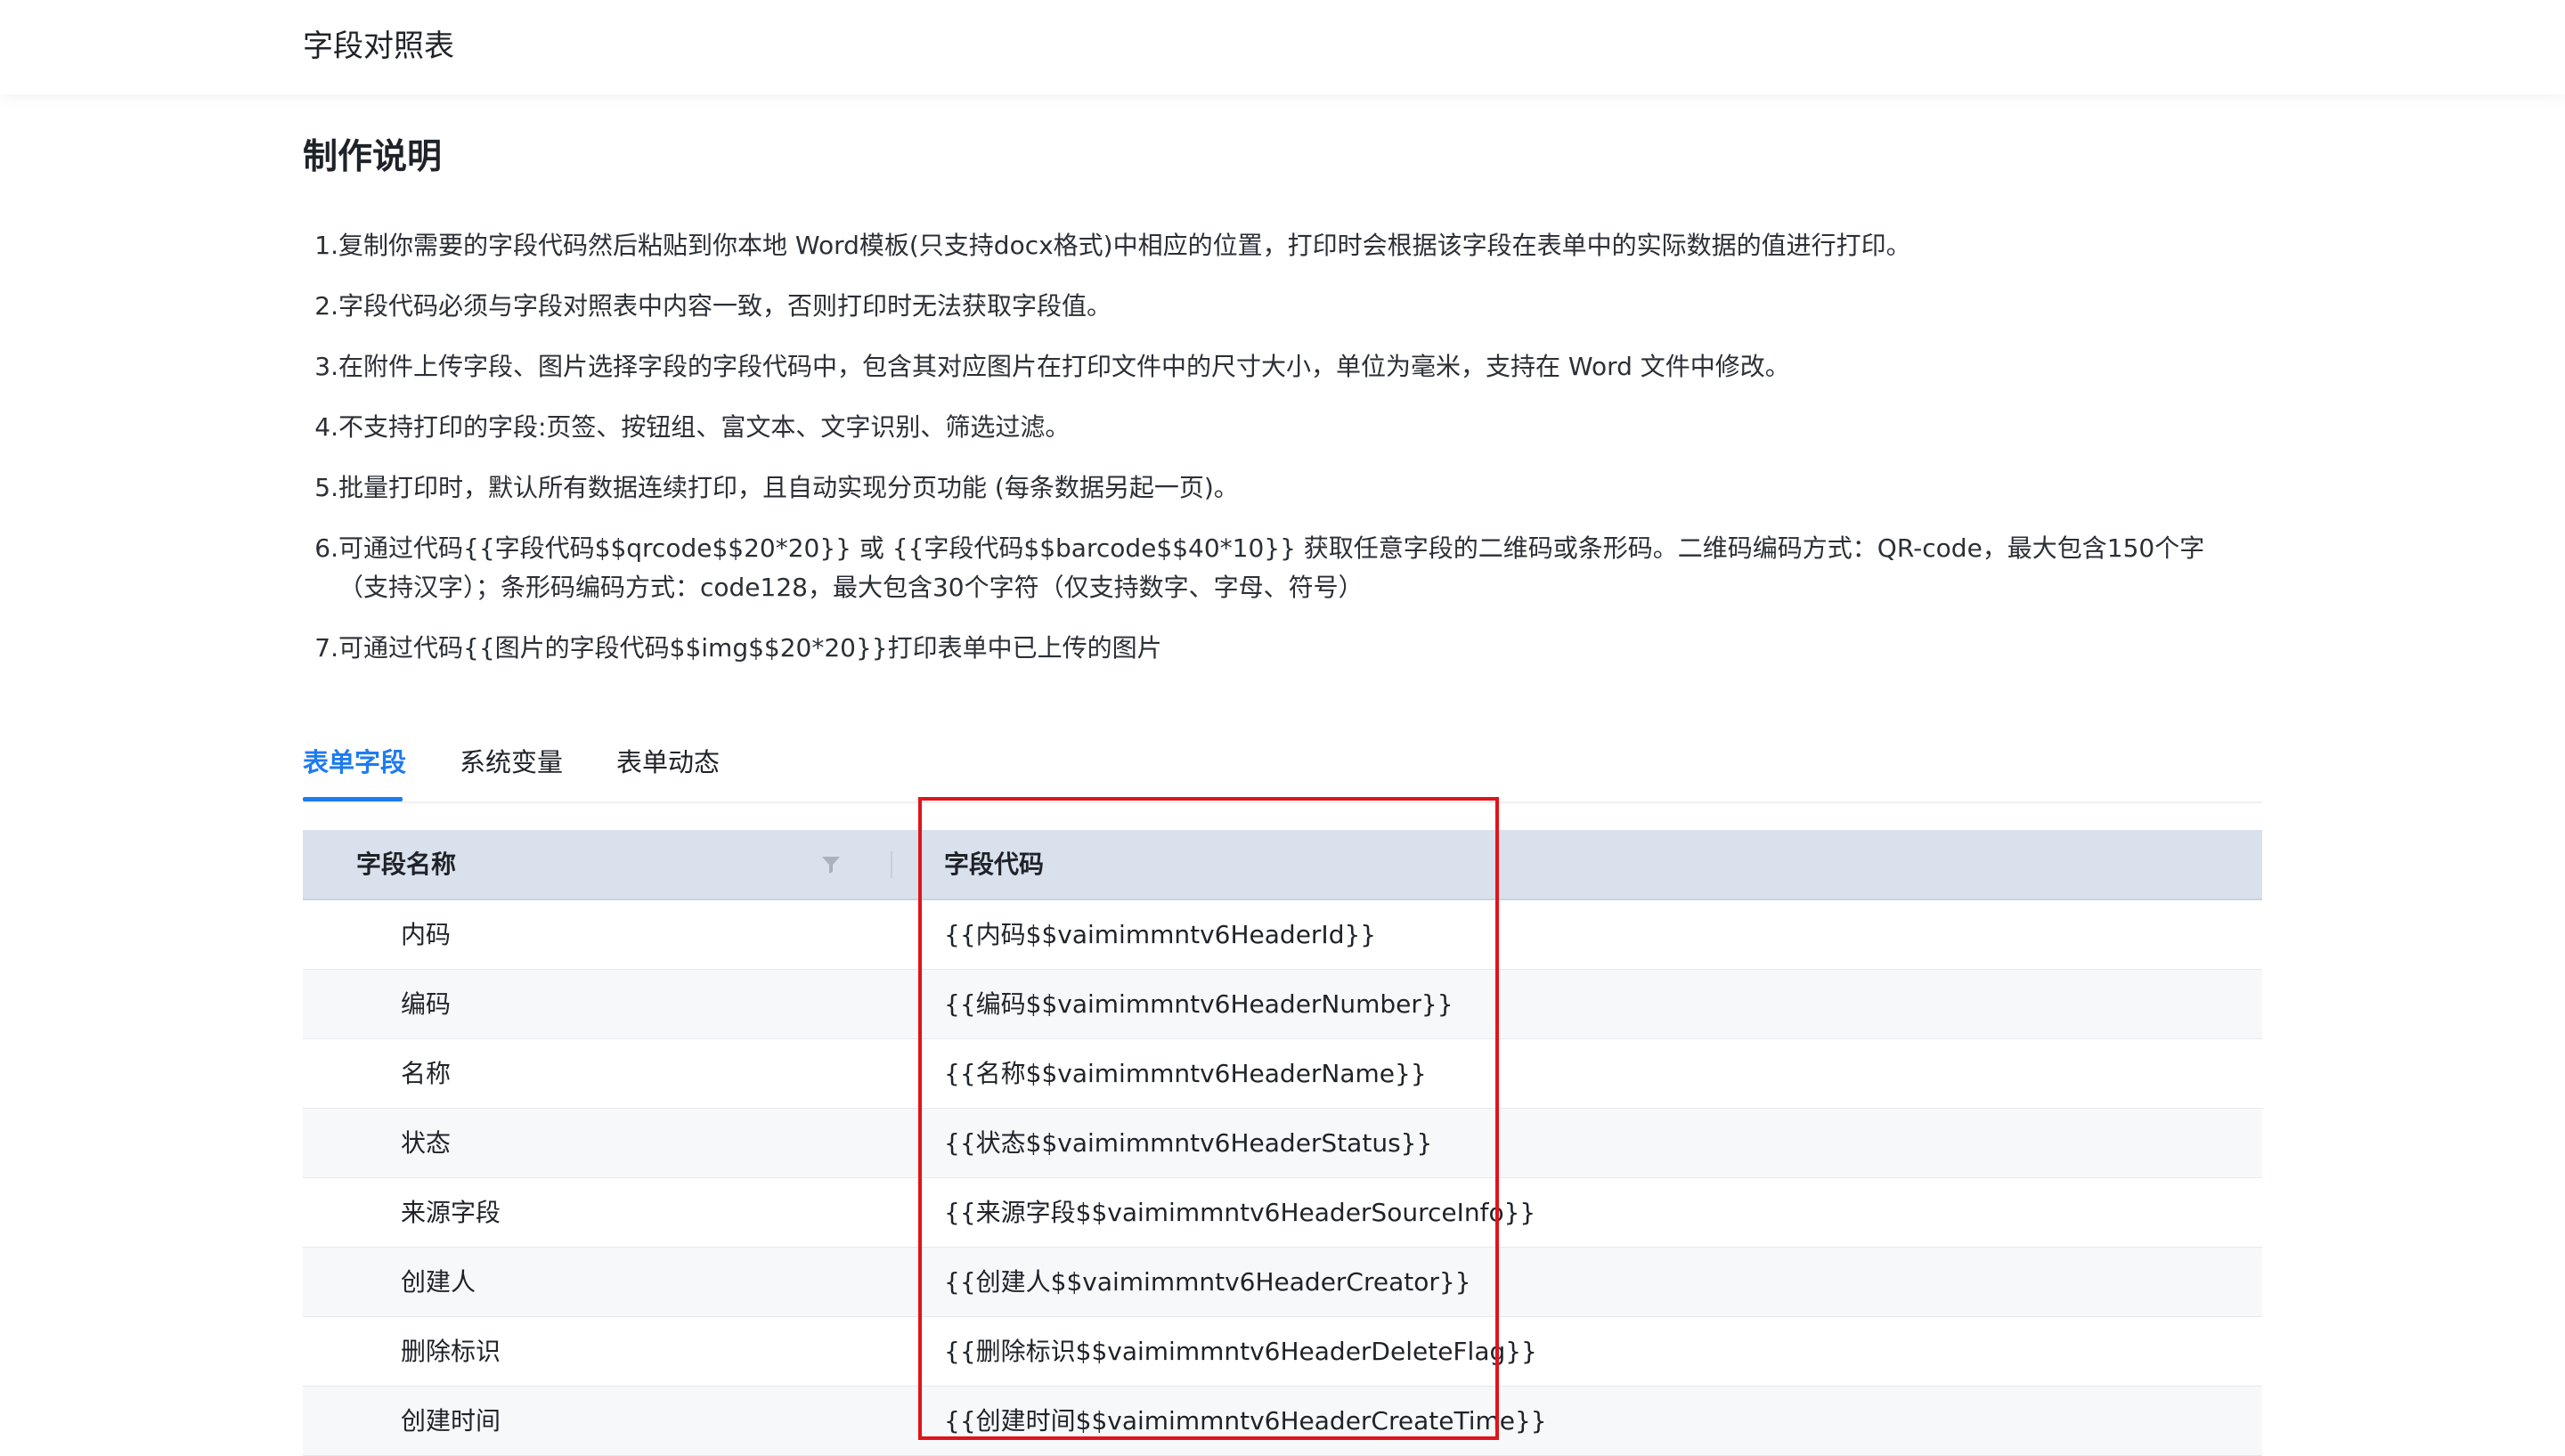 The image size is (2565, 1456). Describe the element at coordinates (426, 1004) in the screenshot. I see `field-name-cell: 编码` at that location.